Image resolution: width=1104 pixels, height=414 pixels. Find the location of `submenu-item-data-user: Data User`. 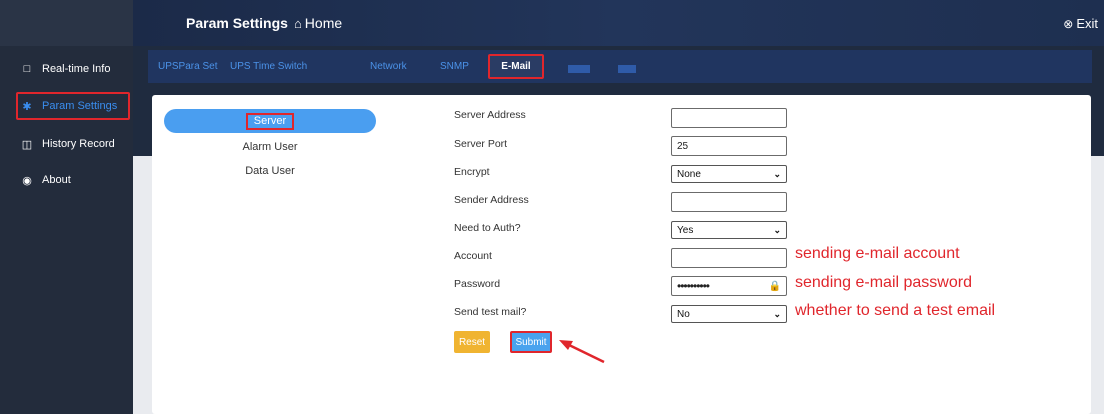

submenu-item-data-user: Data User is located at coordinates (270, 171).